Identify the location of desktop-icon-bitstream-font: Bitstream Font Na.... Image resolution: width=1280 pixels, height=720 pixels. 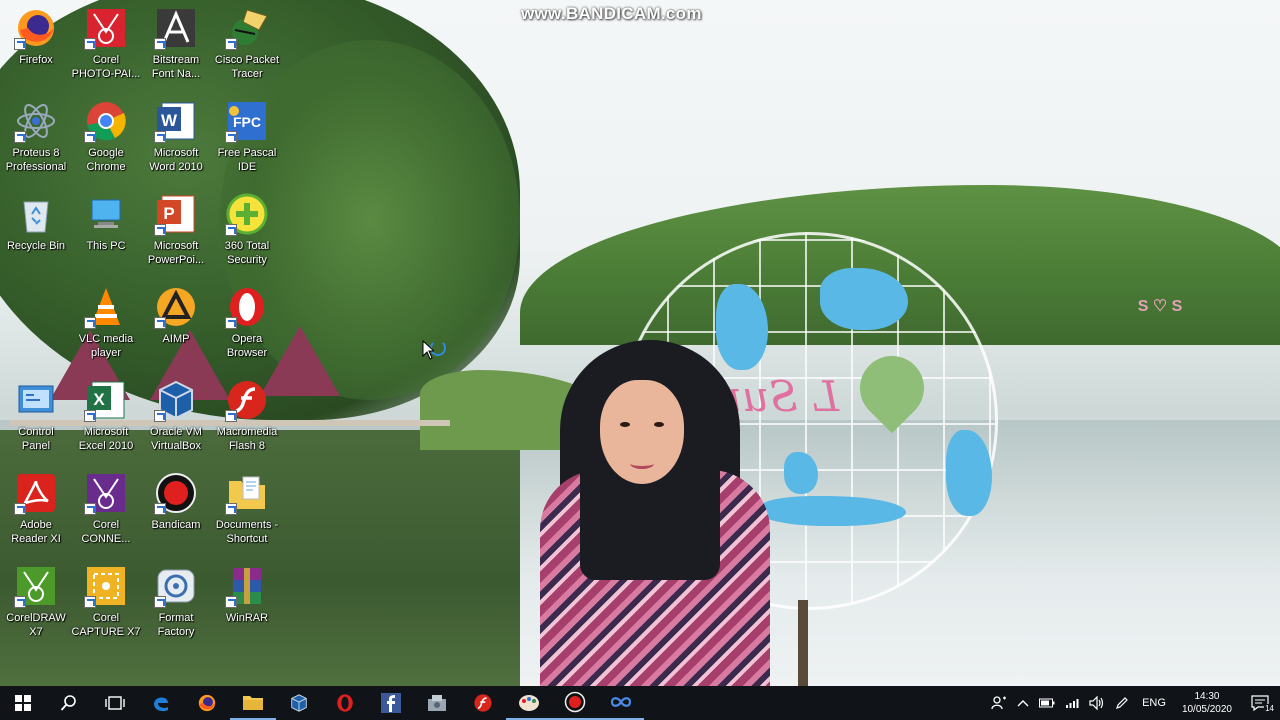
(176, 47).